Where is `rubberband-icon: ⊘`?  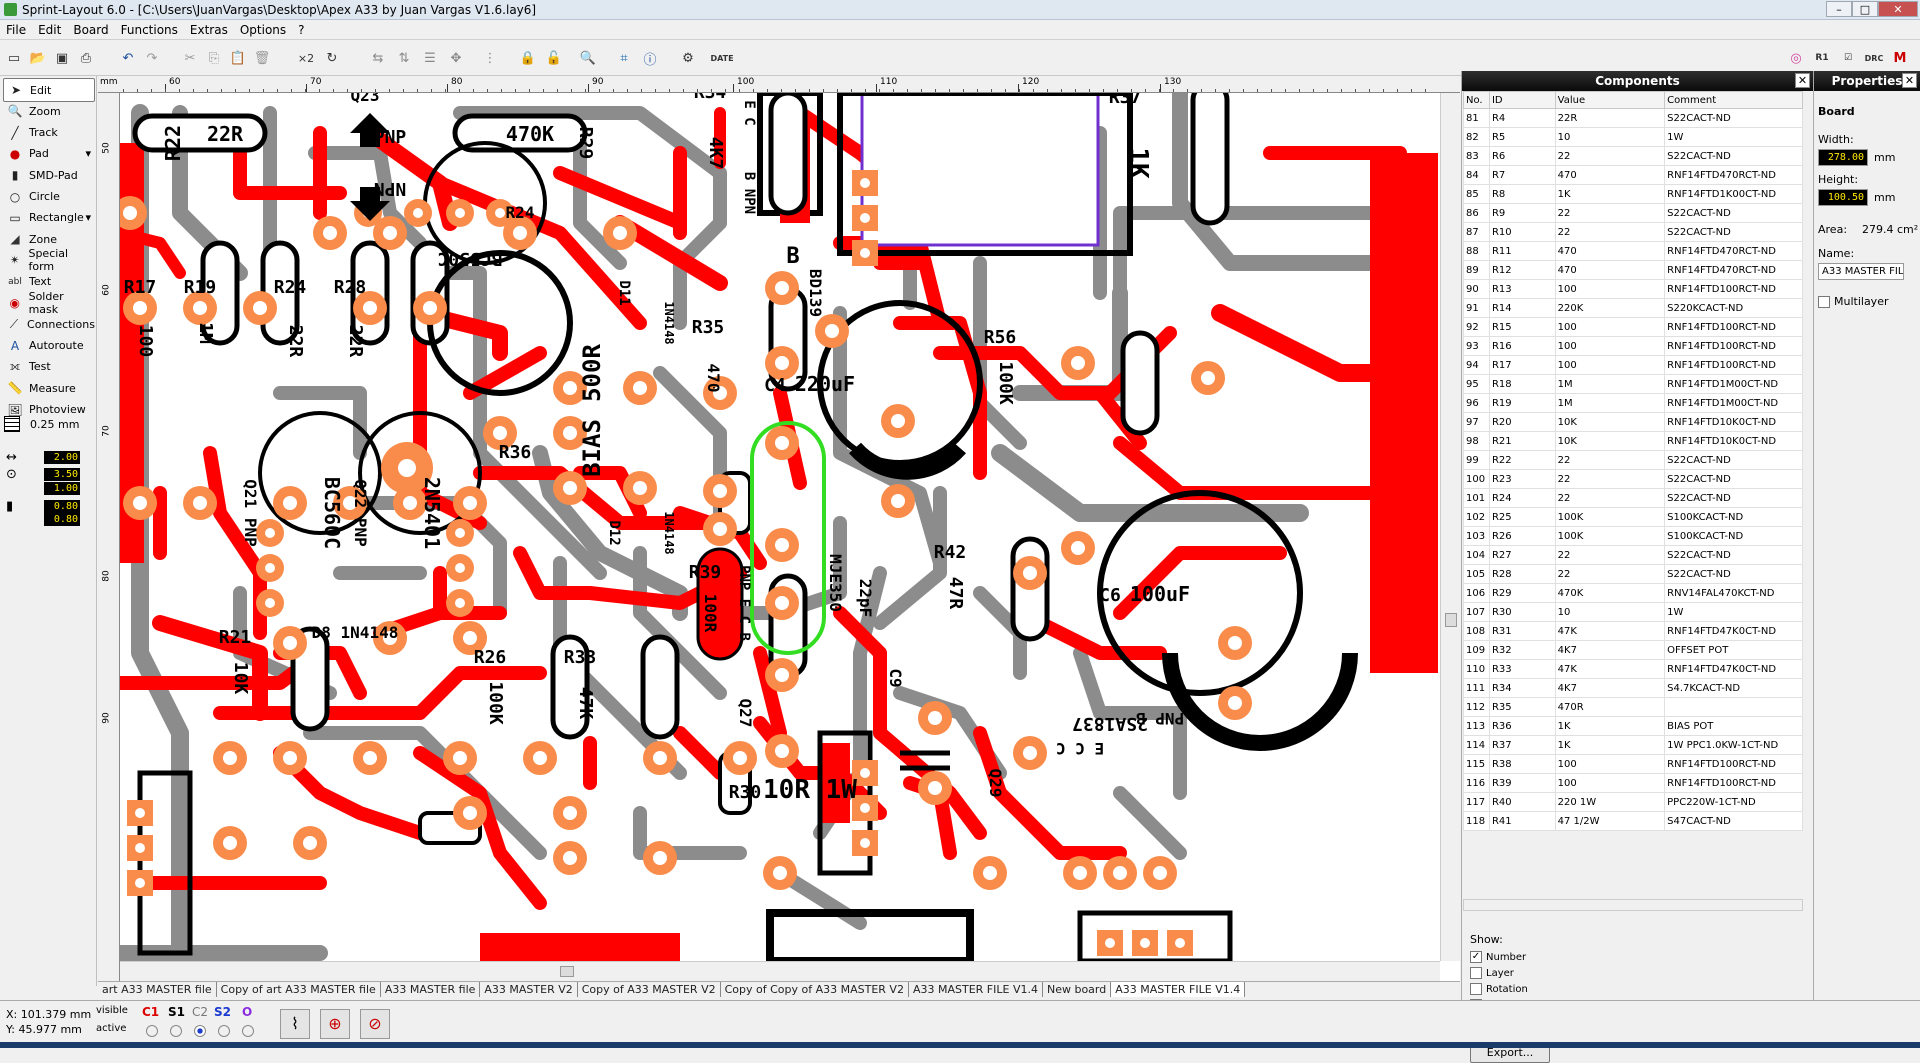
rubberband-icon: ⊘ is located at coordinates (375, 1024).